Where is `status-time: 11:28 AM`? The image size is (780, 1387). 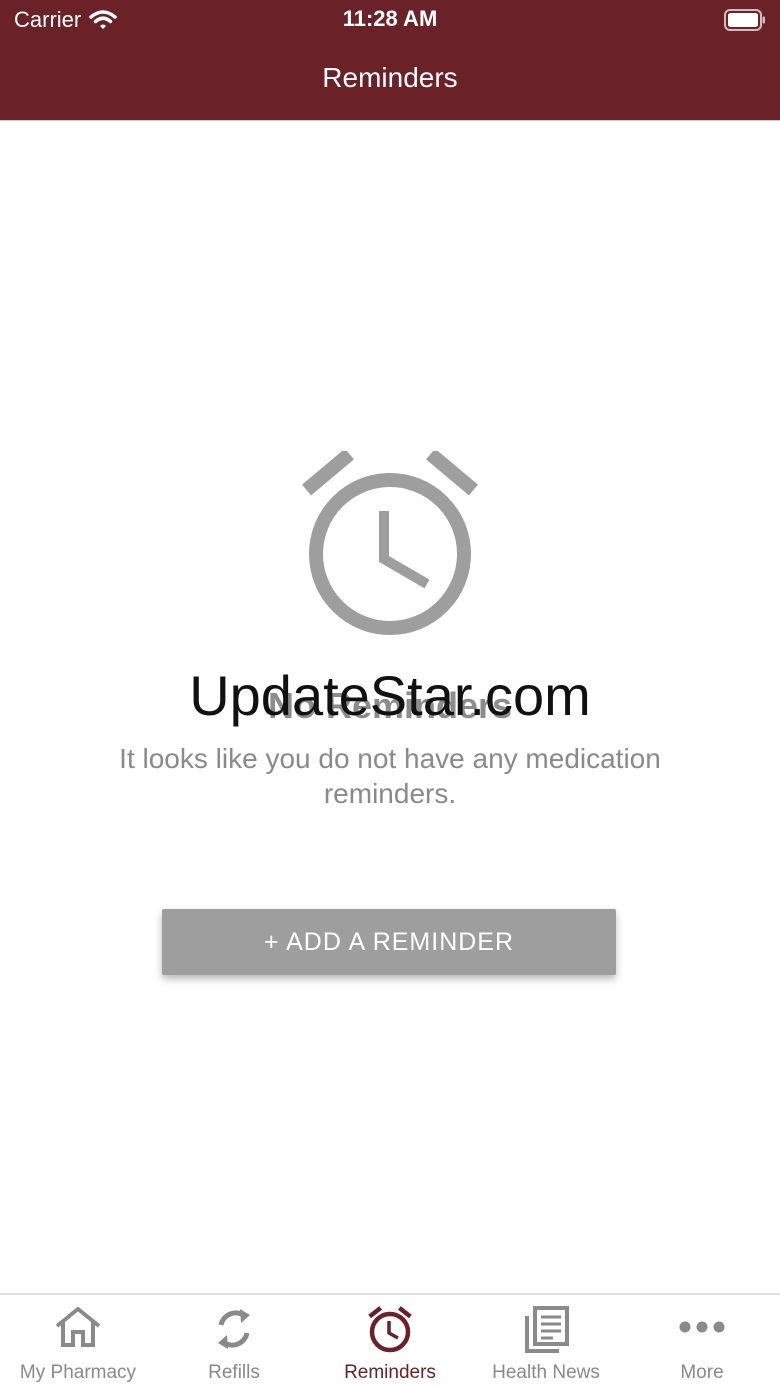 status-time: 11:28 AM is located at coordinates (390, 18).